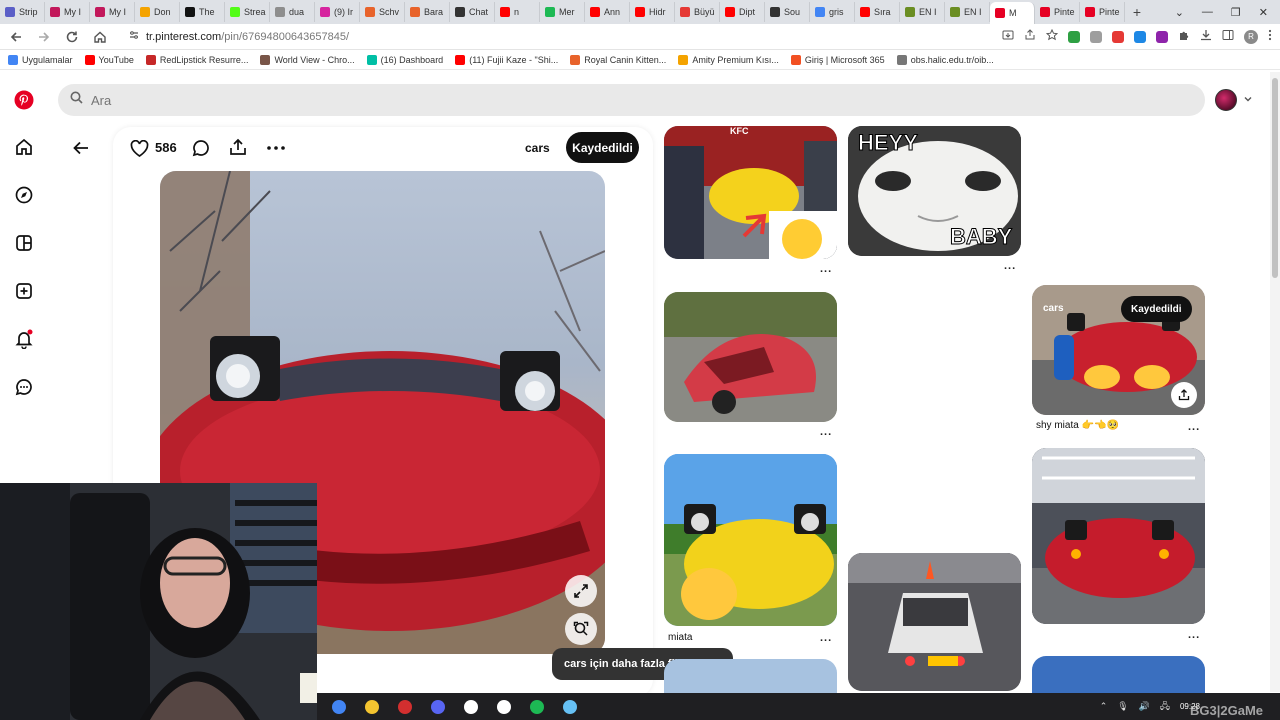 The width and height of the screenshot is (1280, 720). I want to click on tray-chevron-up-icon: ⌃, so click(1104, 706).